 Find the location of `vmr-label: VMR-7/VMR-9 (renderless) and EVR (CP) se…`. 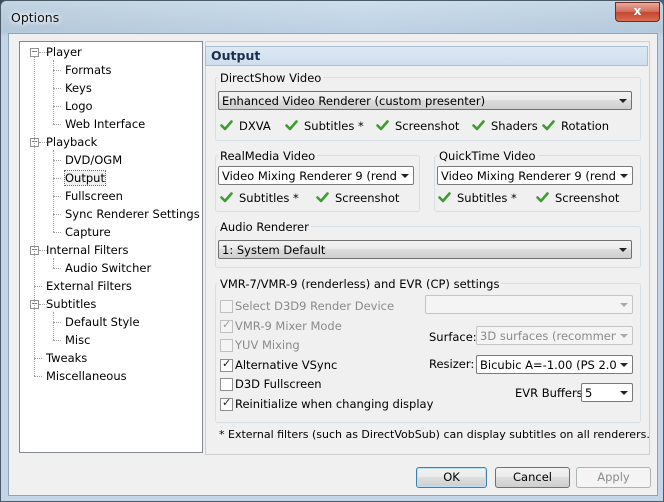

vmr-label: VMR-7/VMR-9 (renderless) and EVR (CP) se… is located at coordinates (360, 284).